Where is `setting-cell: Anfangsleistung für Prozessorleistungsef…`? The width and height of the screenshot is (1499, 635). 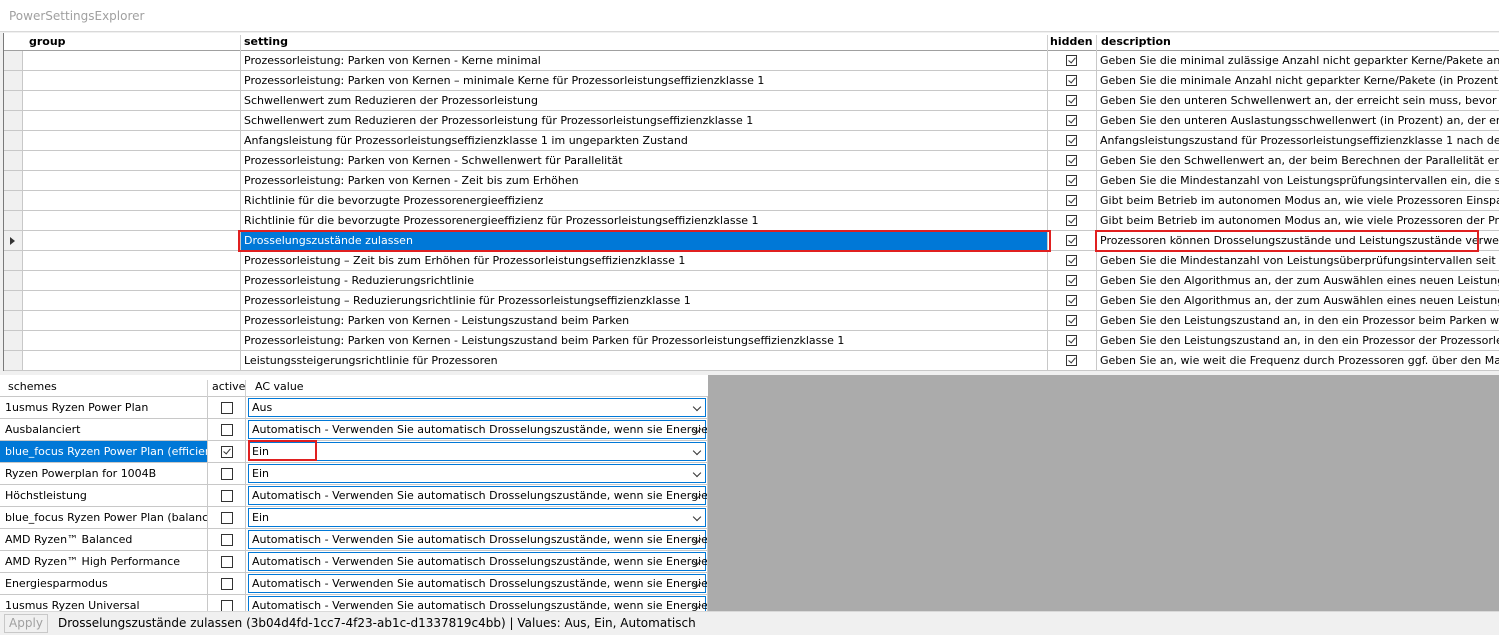 setting-cell: Anfangsleistung für Prozessorleistungsef… is located at coordinates (644, 141).